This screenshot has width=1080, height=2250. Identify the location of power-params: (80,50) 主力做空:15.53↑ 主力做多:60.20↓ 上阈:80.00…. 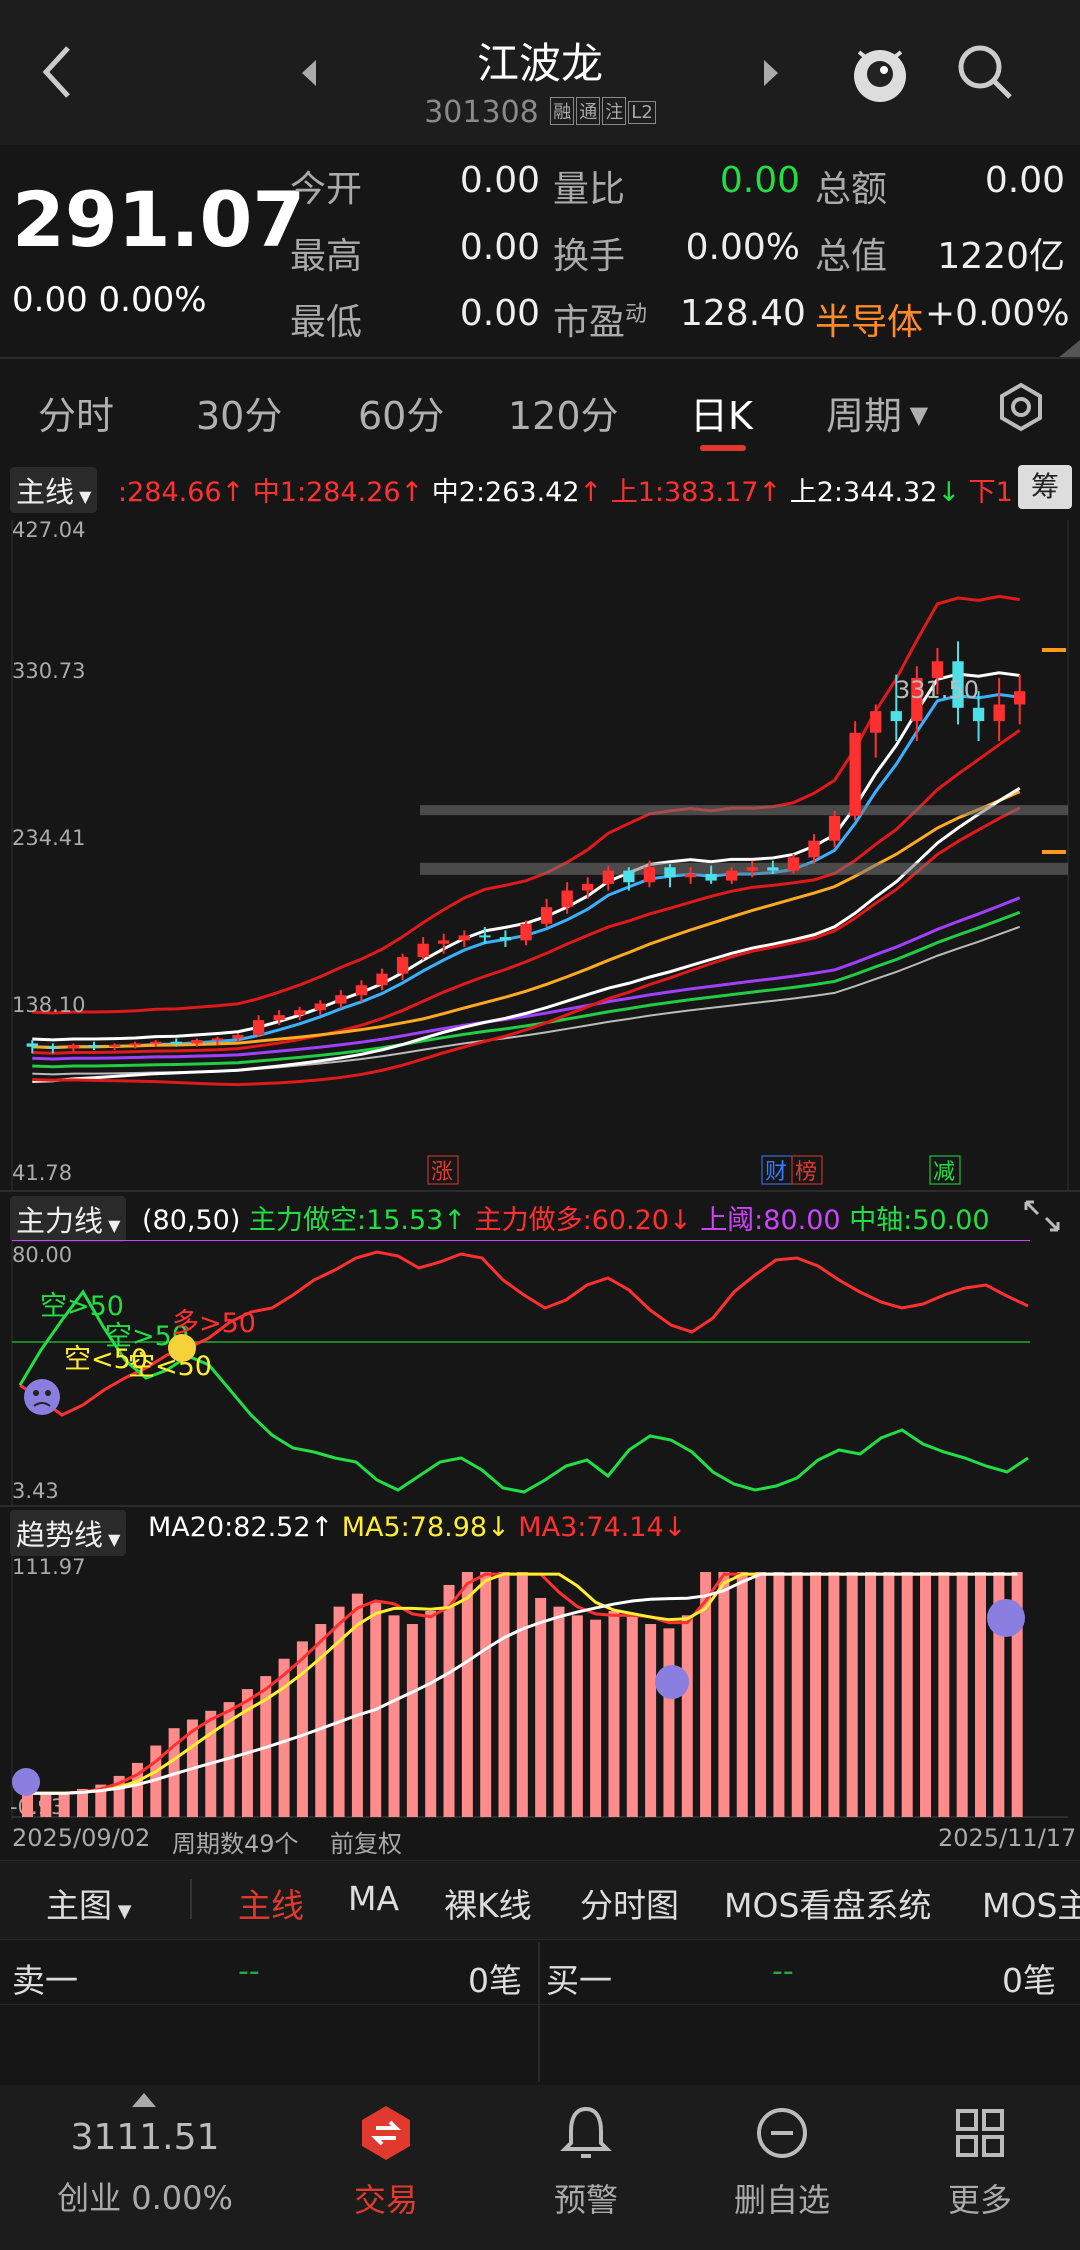
(582, 1217).